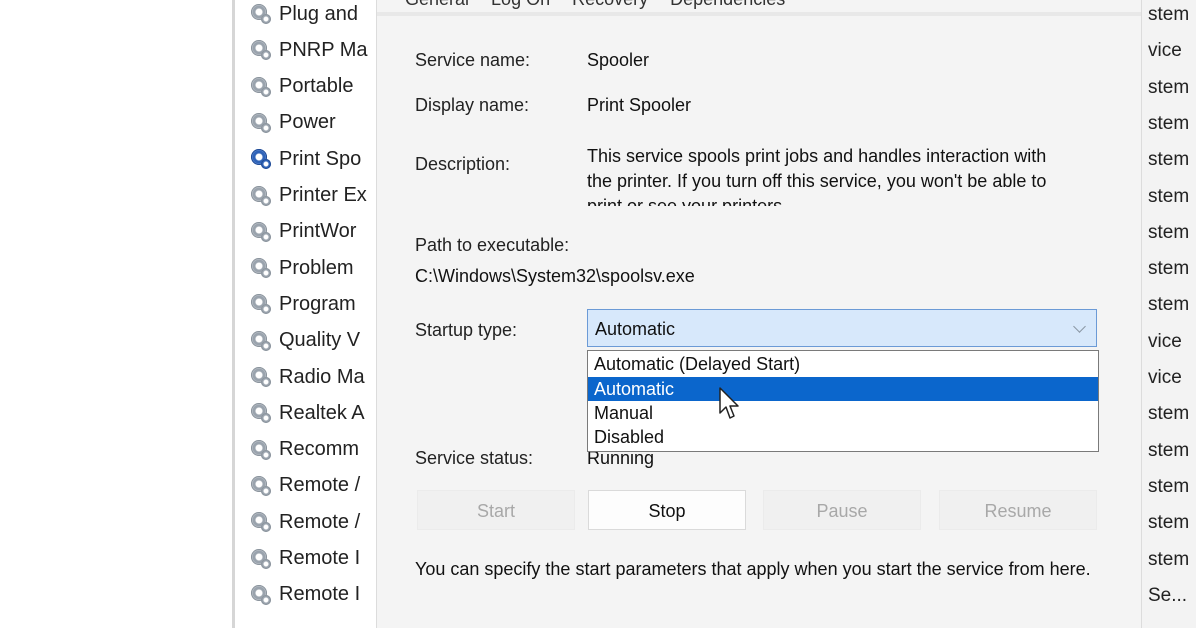 The height and width of the screenshot is (628, 1196). I want to click on tab-general: General, so click(437, 6).